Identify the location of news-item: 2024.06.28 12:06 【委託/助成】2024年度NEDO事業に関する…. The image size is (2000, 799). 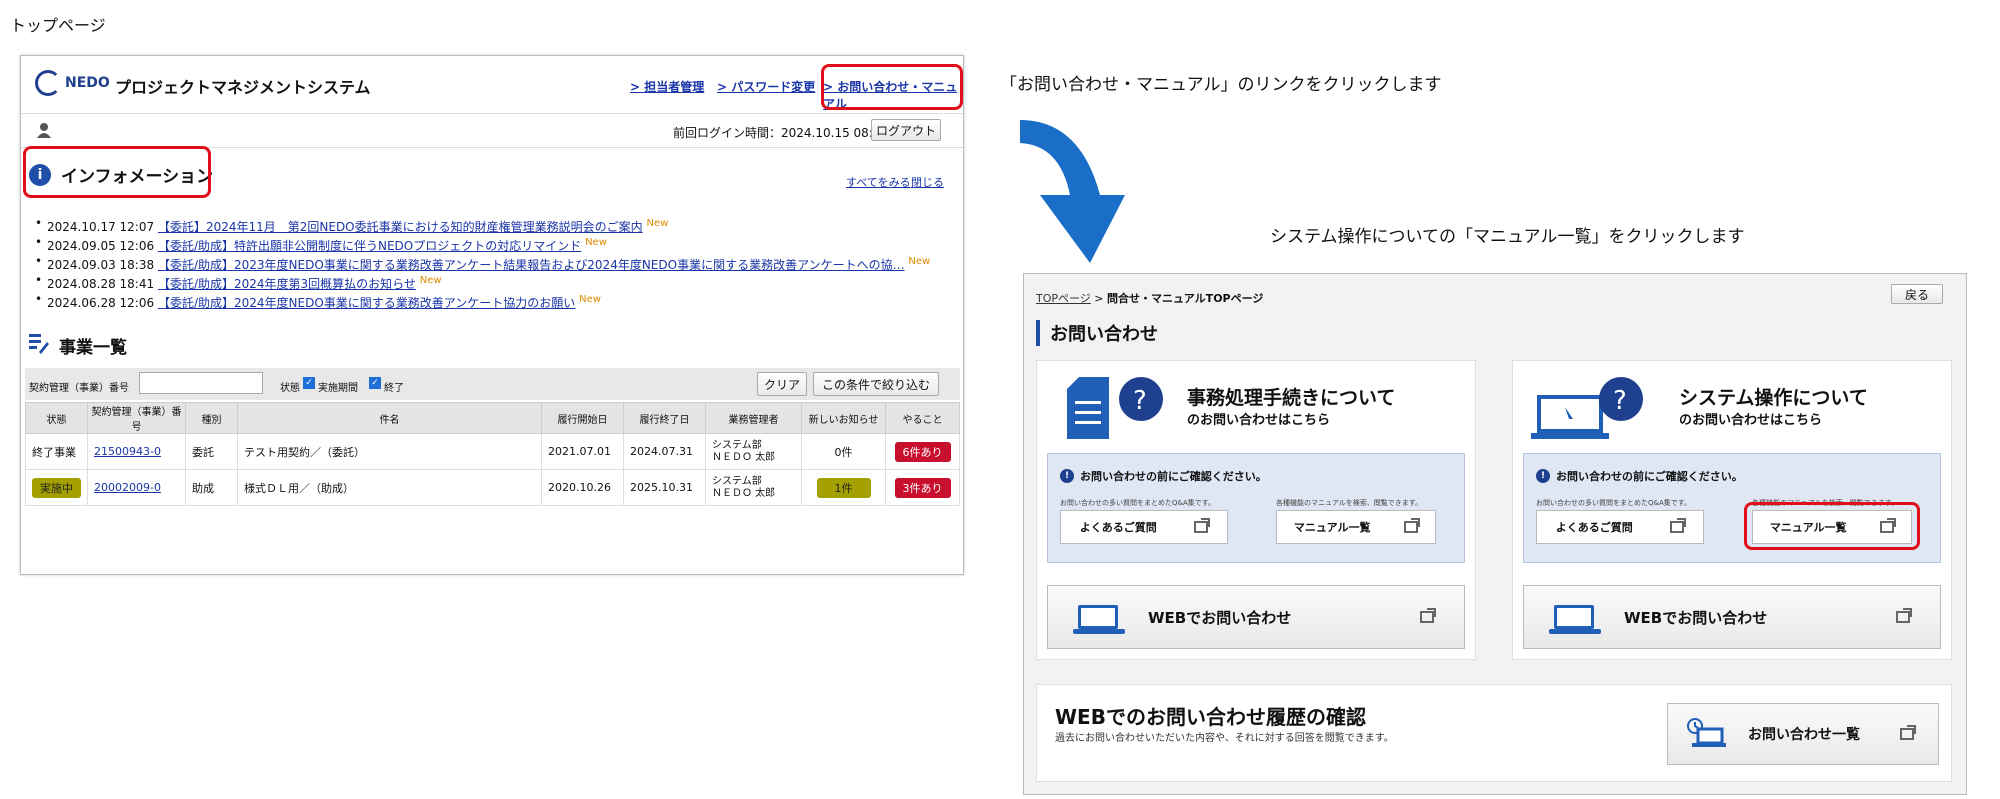
(481, 301).